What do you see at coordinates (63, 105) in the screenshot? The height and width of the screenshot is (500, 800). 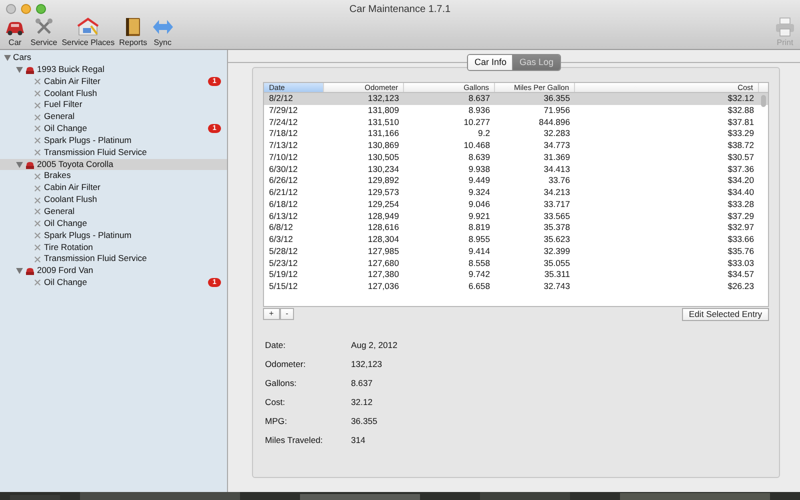 I see `tree-item: Fuel Filter` at bounding box center [63, 105].